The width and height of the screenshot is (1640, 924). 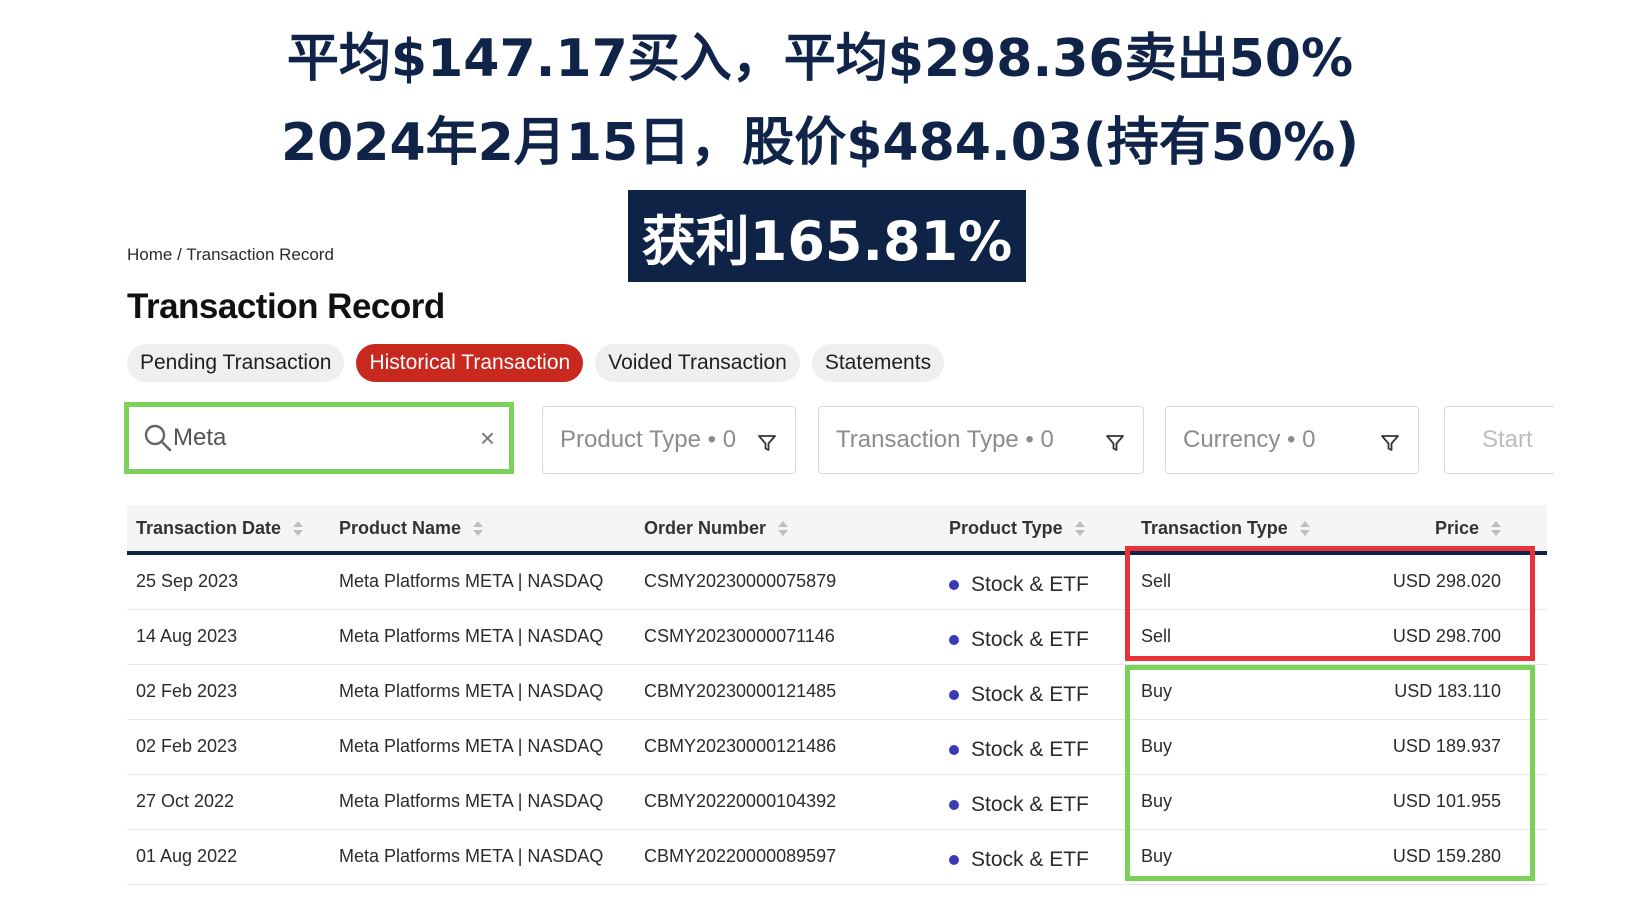 What do you see at coordinates (878, 363) in the screenshot?
I see `tab-statements: Statements` at bounding box center [878, 363].